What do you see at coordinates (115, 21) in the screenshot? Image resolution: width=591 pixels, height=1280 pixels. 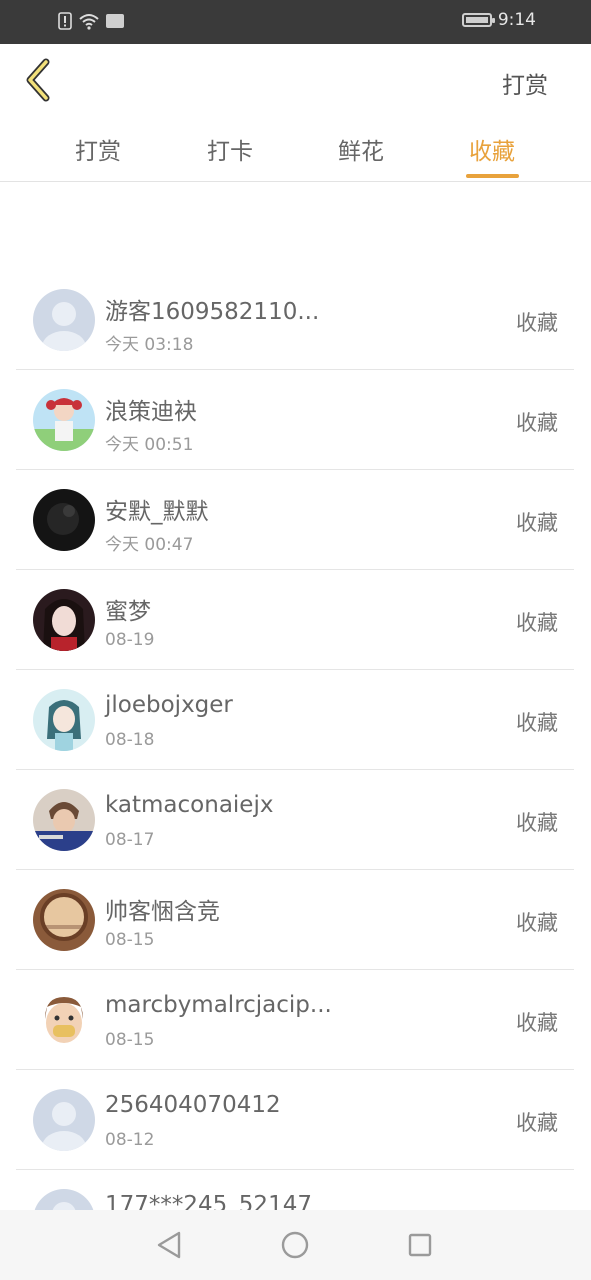 I see `hms-icon` at bounding box center [115, 21].